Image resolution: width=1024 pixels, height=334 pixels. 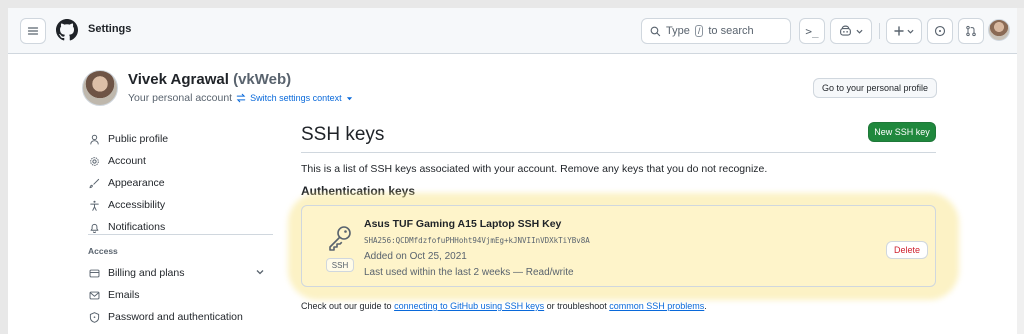 What do you see at coordinates (94, 317) in the screenshot?
I see `shield-lock-icon` at bounding box center [94, 317].